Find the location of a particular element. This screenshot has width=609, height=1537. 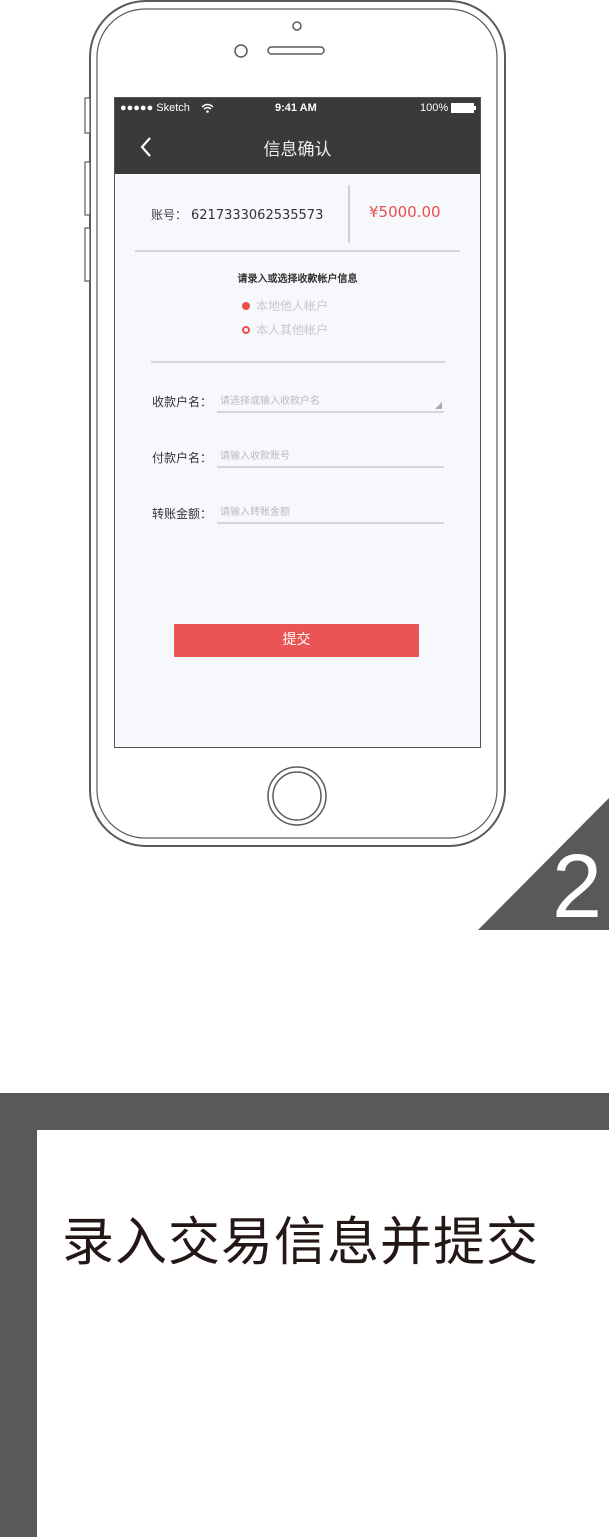

radio-unselected-icon is located at coordinates (246, 329).